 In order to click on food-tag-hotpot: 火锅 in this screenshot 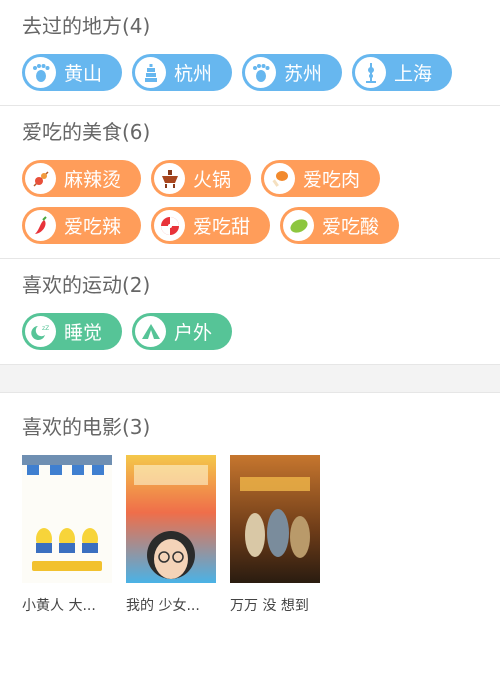, I will do `click(201, 178)`.